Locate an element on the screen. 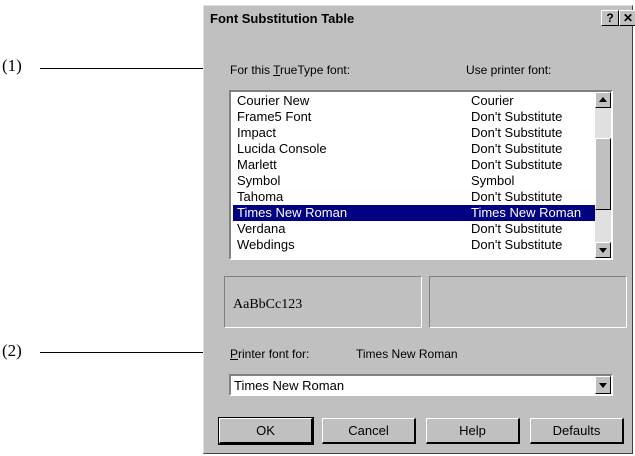  font-list-row: Lucida Console Don't Substitute is located at coordinates (416, 149).